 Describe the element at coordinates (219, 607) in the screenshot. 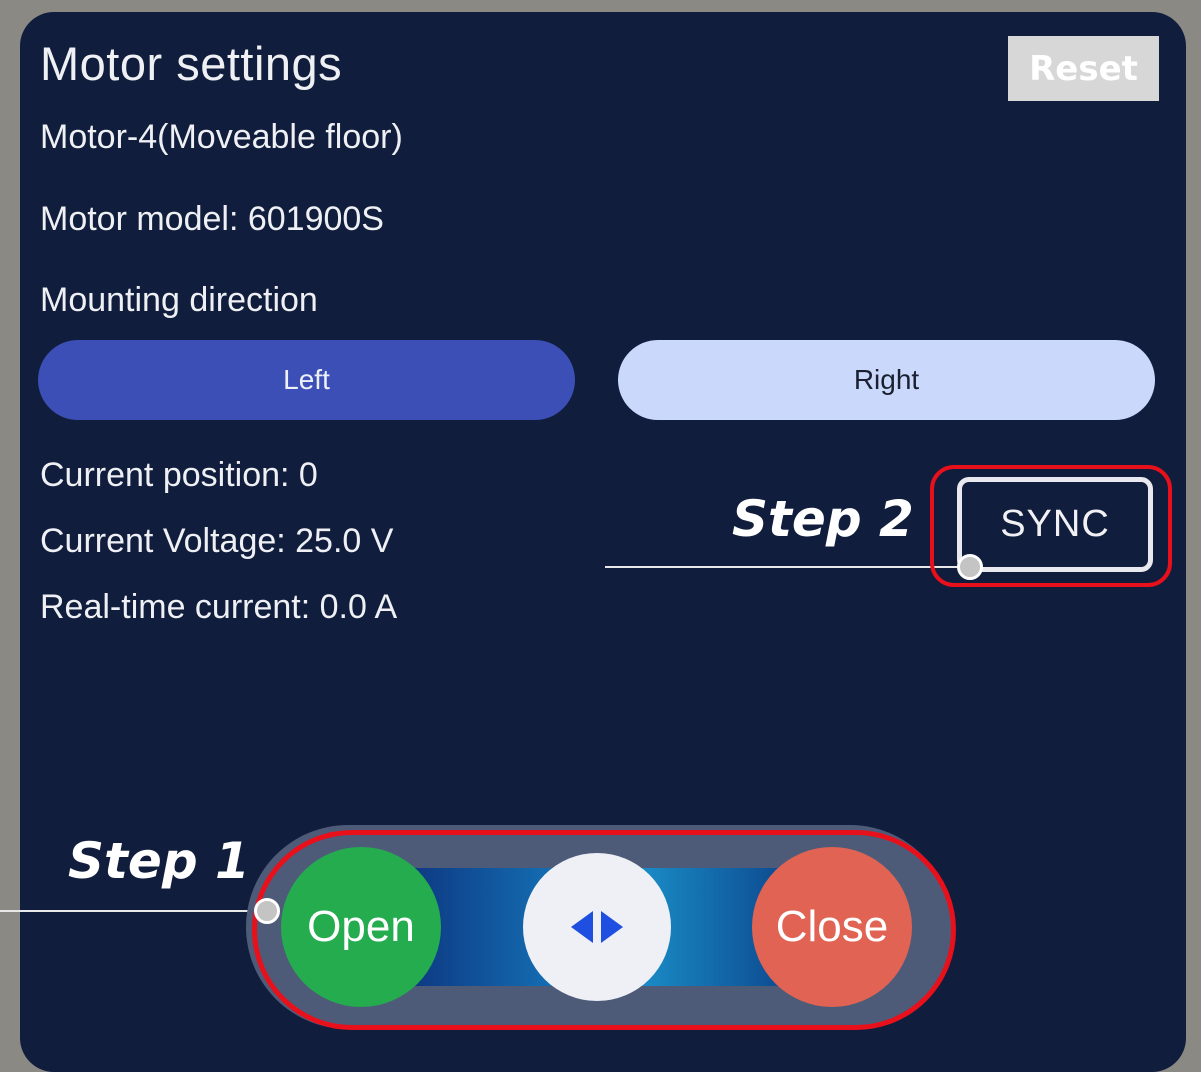

I see `realtime-current: Real-time current: 0.0 A` at that location.